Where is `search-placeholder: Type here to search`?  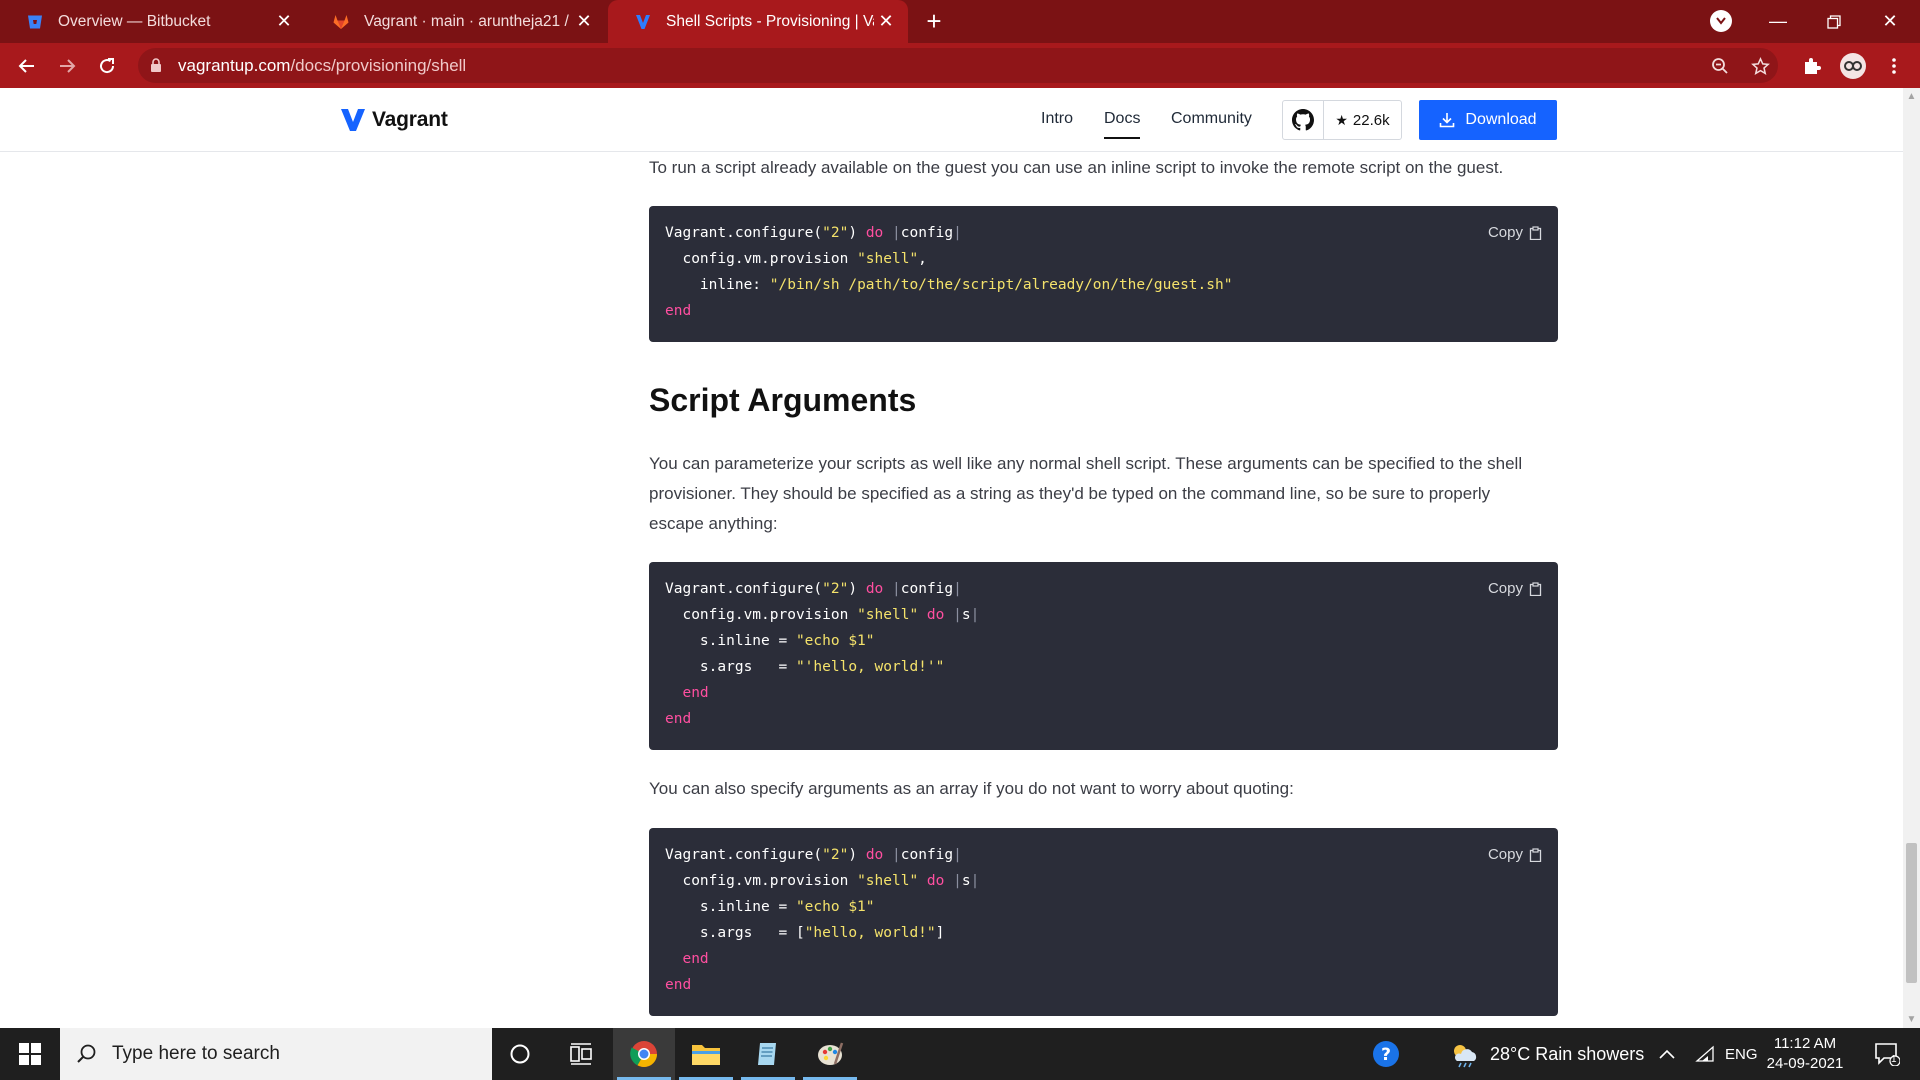
search-placeholder: Type here to search is located at coordinates (196, 1053).